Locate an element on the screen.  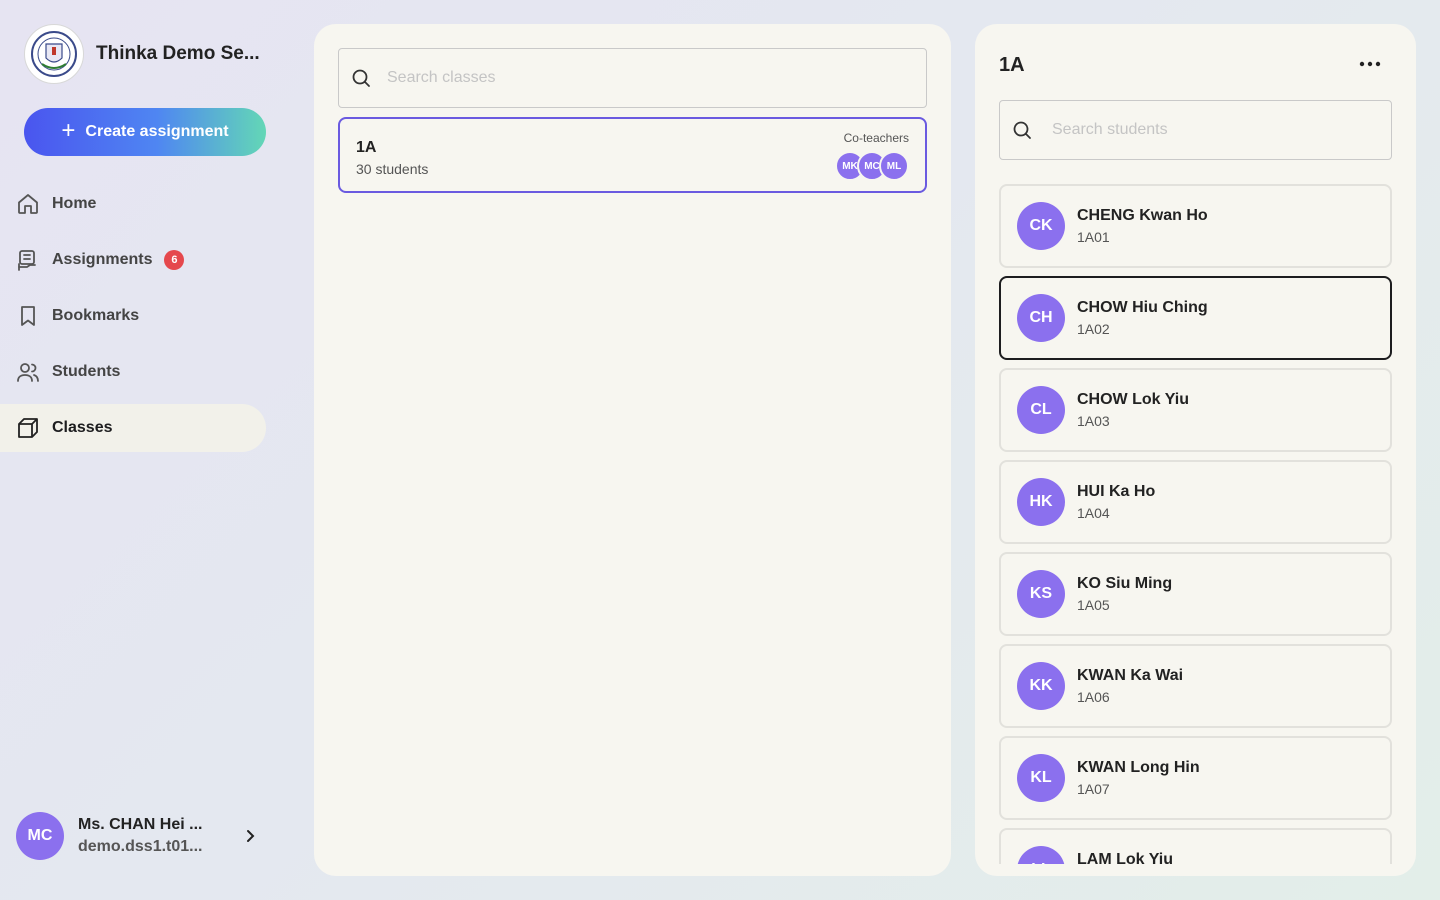
bookmark-icon is located at coordinates (28, 316).